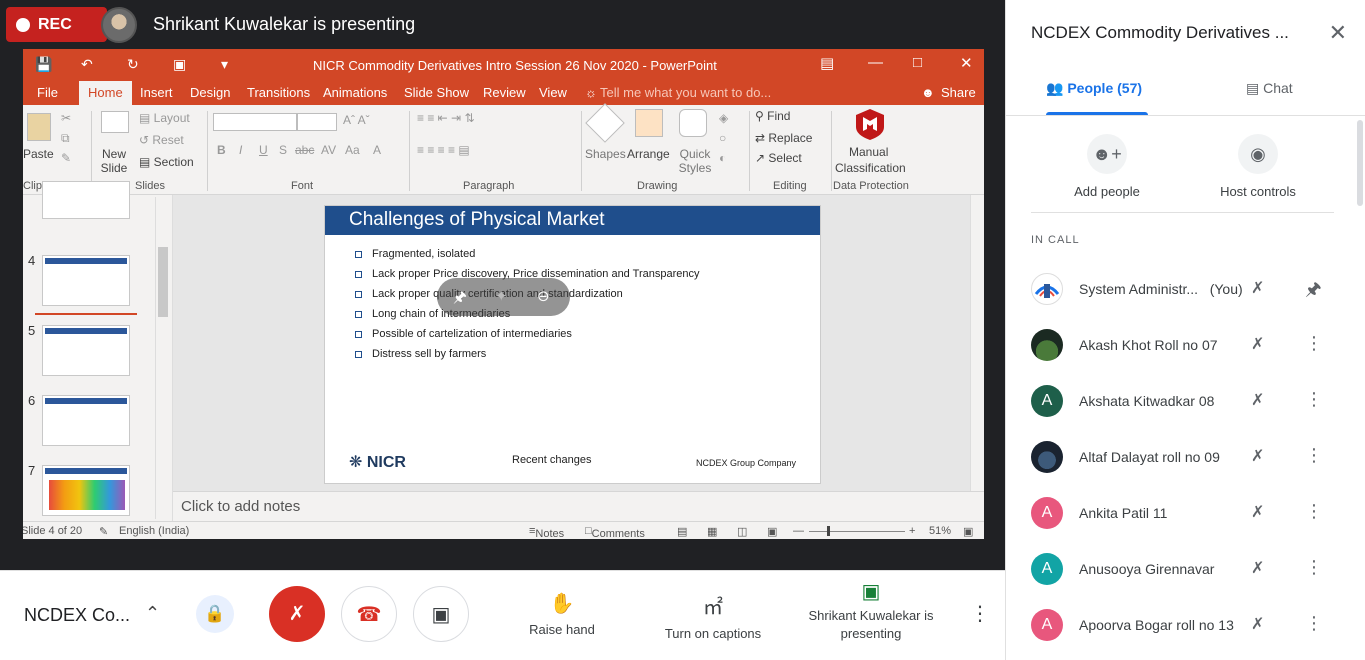 The height and width of the screenshot is (660, 1365). What do you see at coordinates (940, 531) in the screenshot?
I see `zoom-level: 51%` at bounding box center [940, 531].